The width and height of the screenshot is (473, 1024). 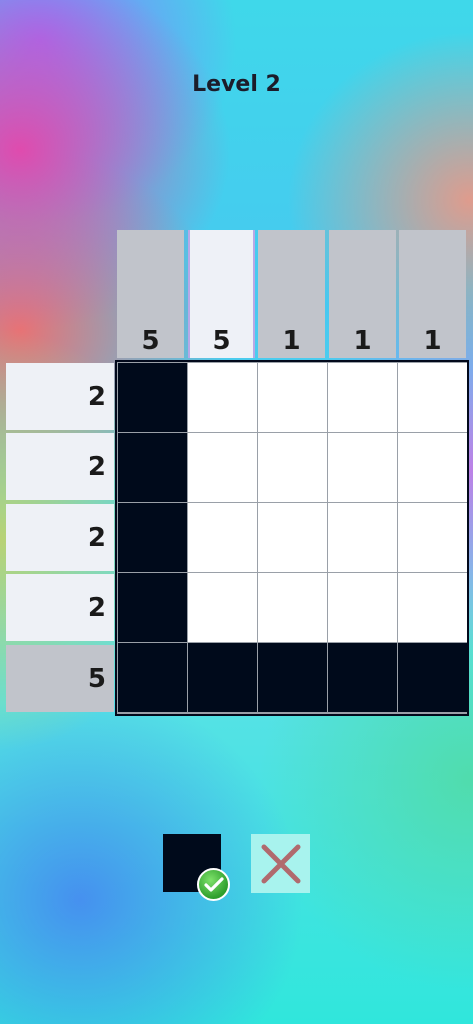 I want to click on column-clue-5: 1, so click(x=432, y=294).